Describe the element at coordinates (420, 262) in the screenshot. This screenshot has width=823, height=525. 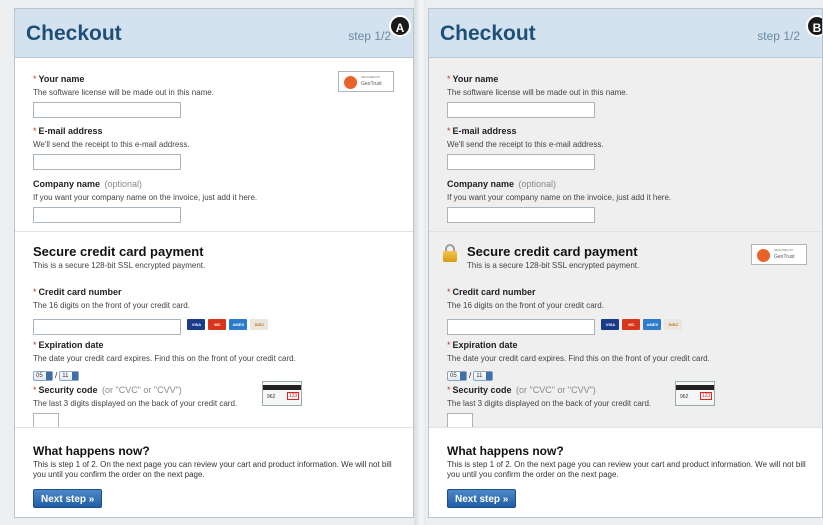
I see `panel-divider` at that location.